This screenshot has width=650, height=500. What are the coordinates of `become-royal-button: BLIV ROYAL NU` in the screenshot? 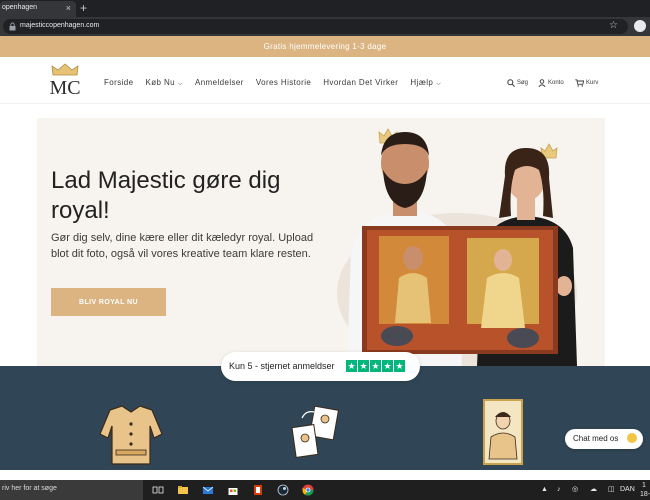 It's located at (108, 302).